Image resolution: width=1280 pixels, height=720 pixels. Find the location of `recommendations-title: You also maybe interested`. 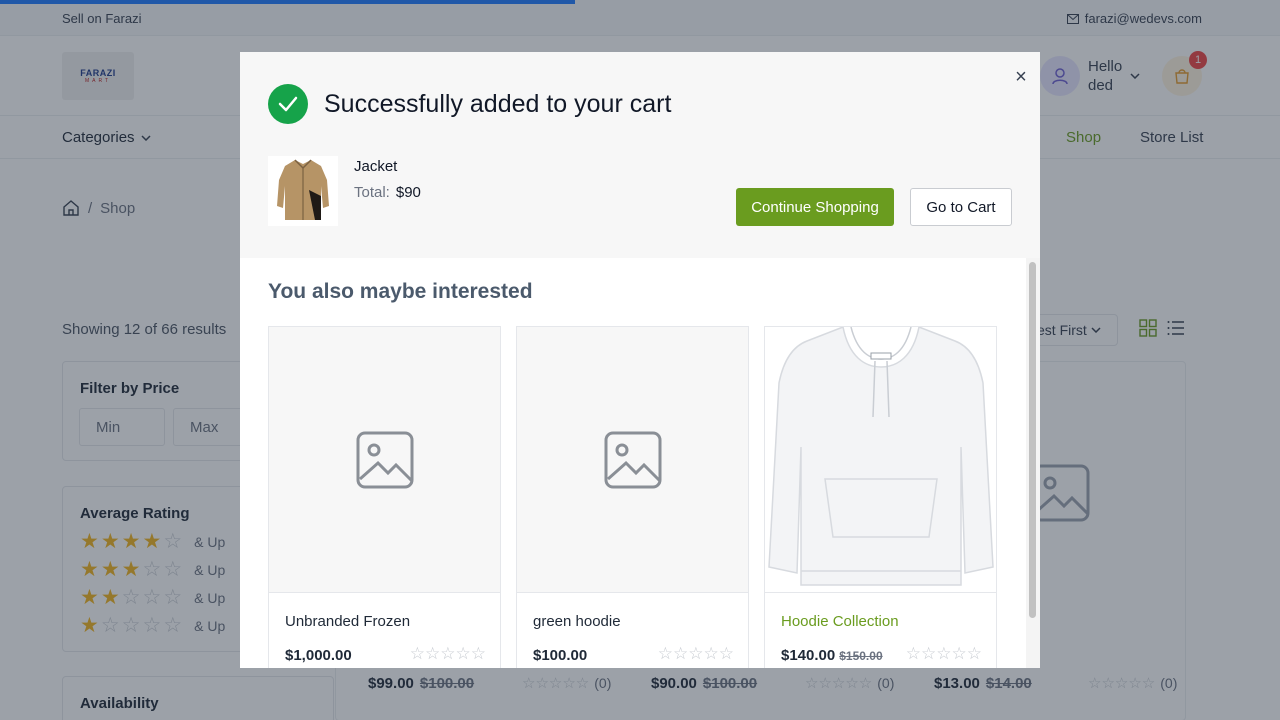

recommendations-title: You also maybe interested is located at coordinates (400, 291).